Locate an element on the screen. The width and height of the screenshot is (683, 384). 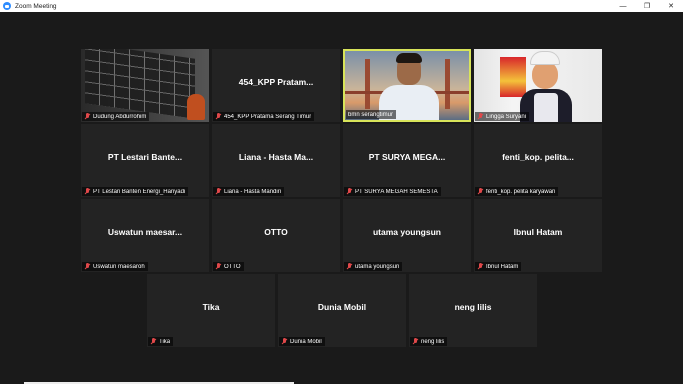
window-controls: — ❐ ✕ is located at coordinates (647, 6).